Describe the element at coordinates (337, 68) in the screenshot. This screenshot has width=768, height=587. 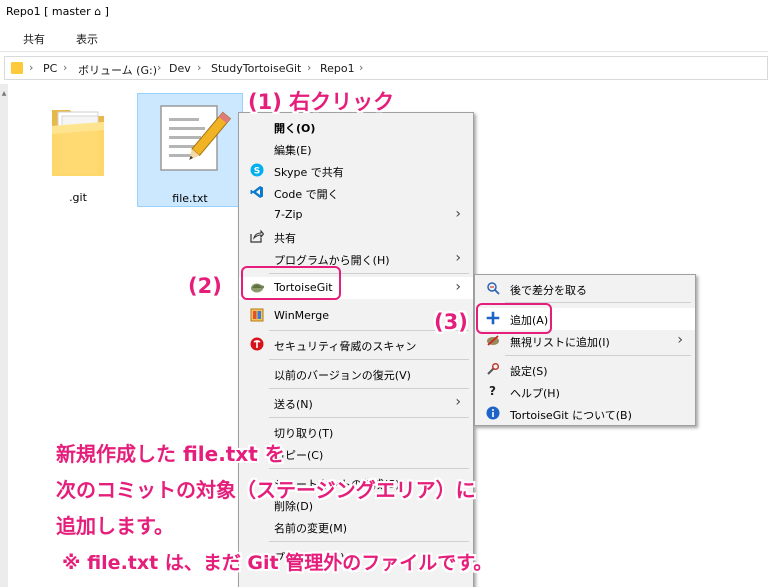
I see `breadcrumb-repo1: Repo1` at that location.